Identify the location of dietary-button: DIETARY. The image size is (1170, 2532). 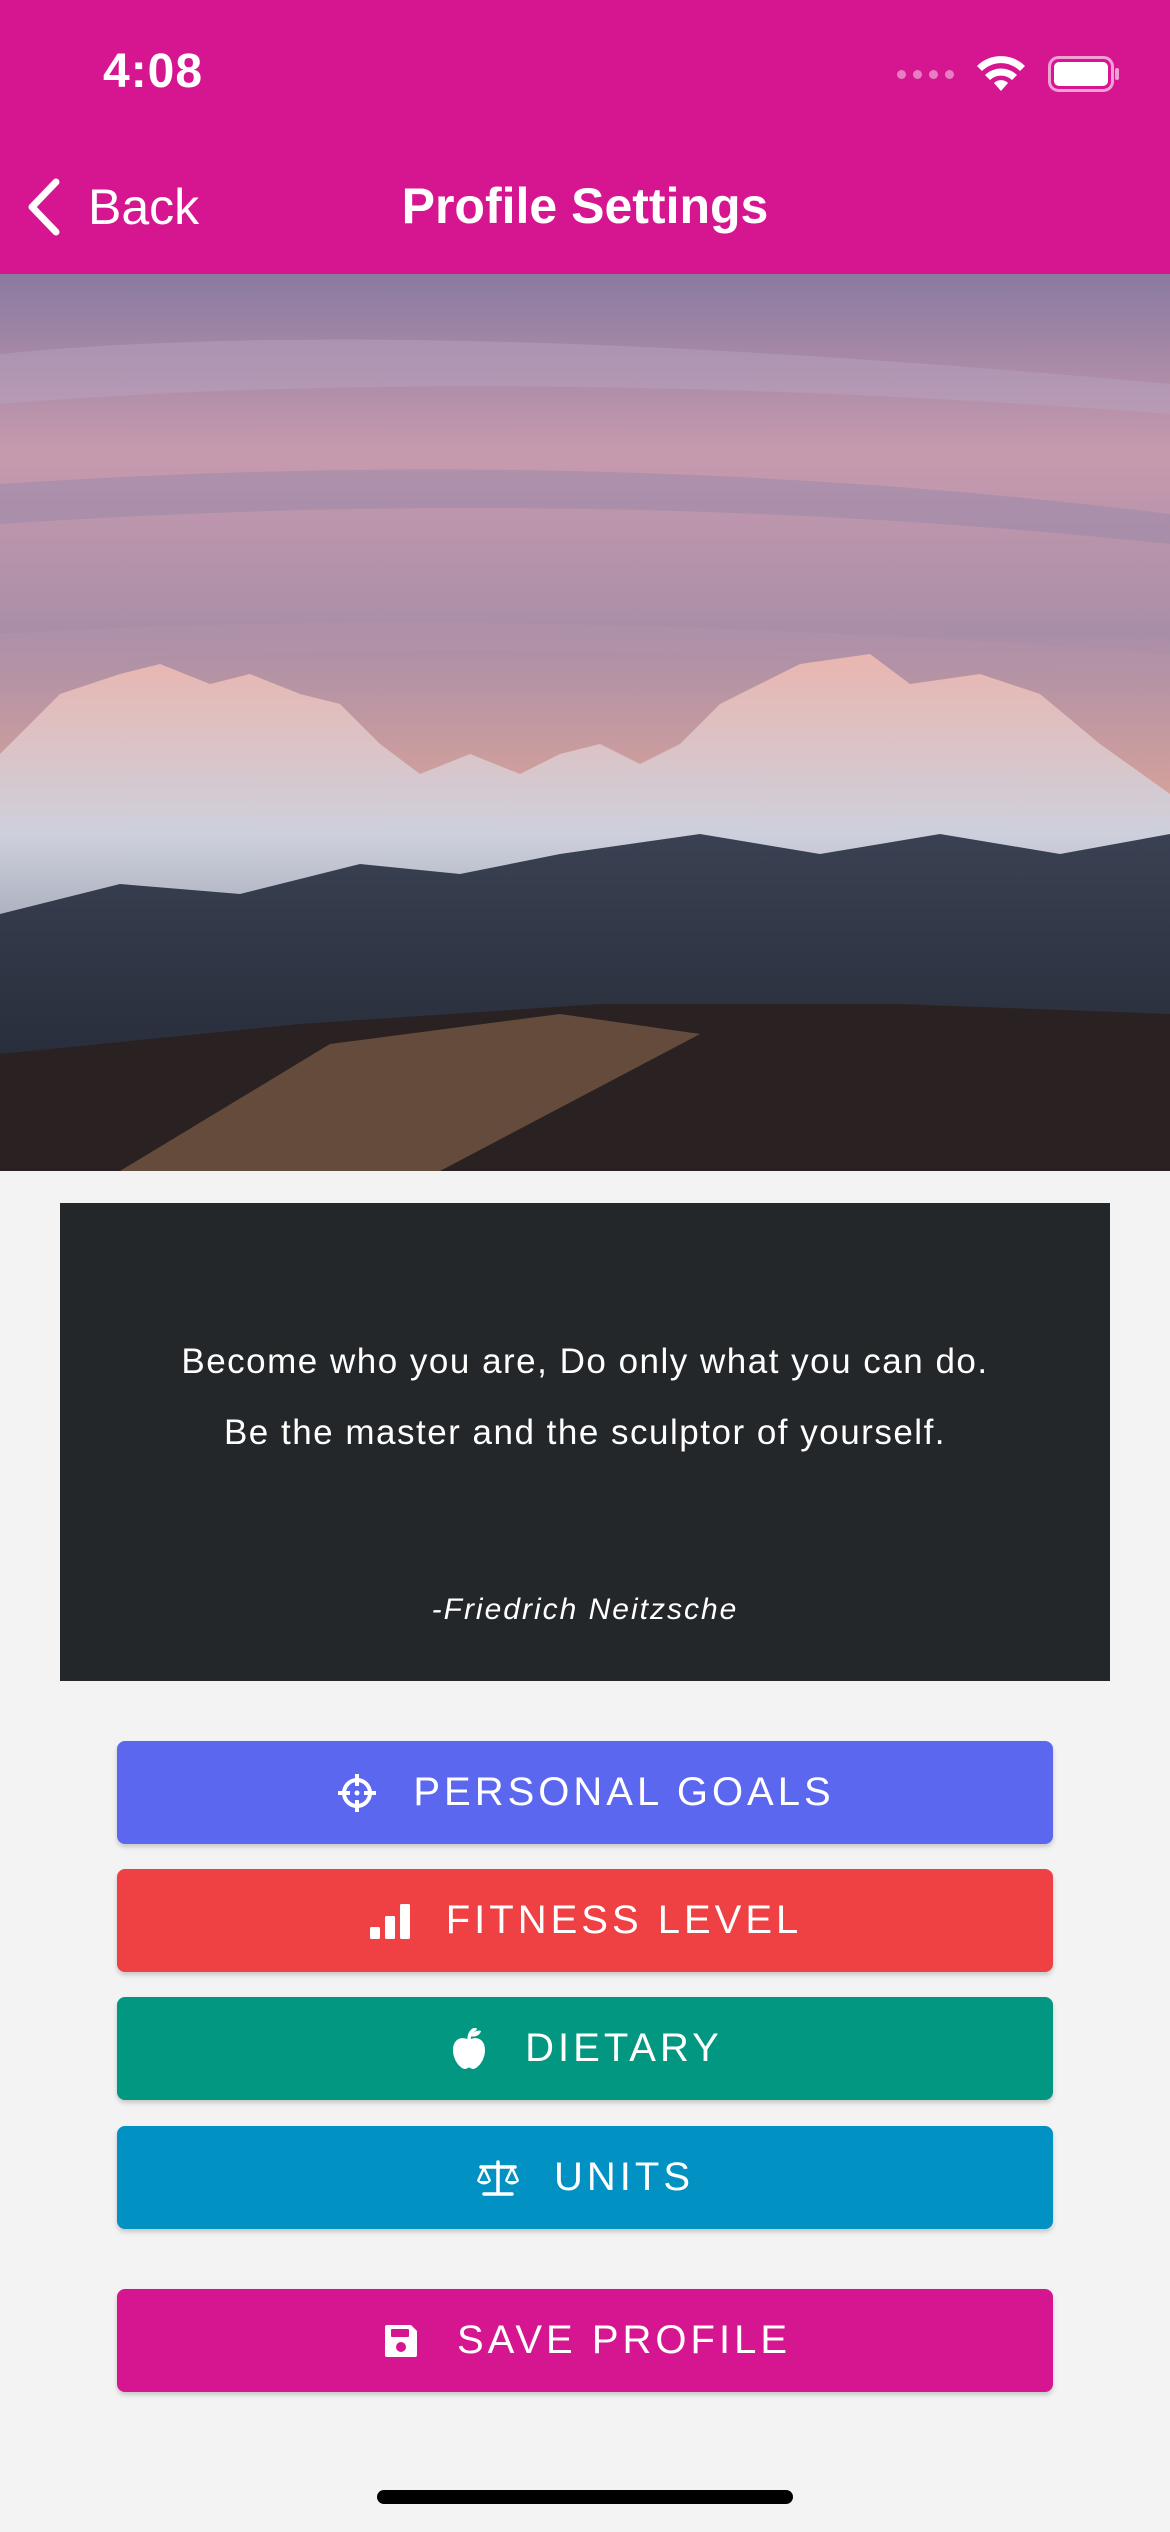
(585, 2048).